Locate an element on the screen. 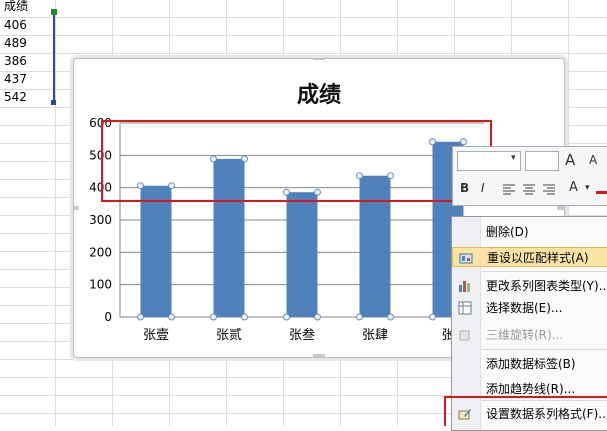 This screenshot has height=431, width=607. menu-item-delete: 删除(D) is located at coordinates (529, 232).